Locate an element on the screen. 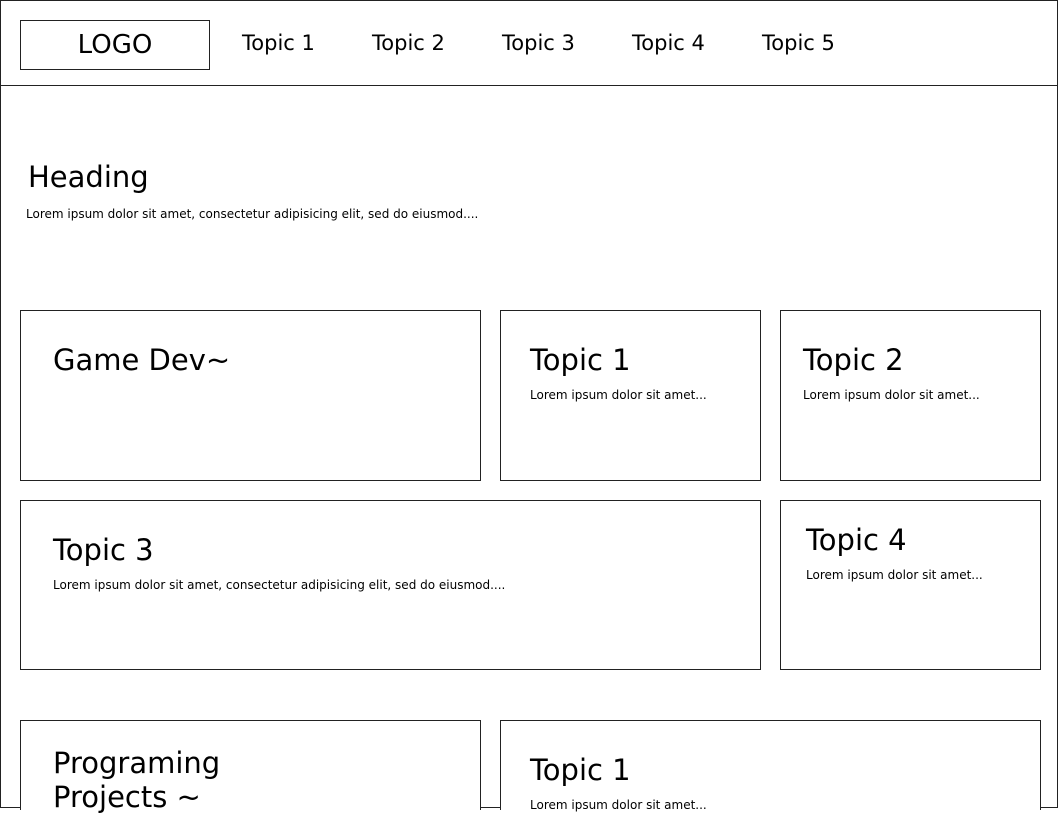 The image size is (1061, 816). nav-topic-3: Topic 3 is located at coordinates (538, 43).